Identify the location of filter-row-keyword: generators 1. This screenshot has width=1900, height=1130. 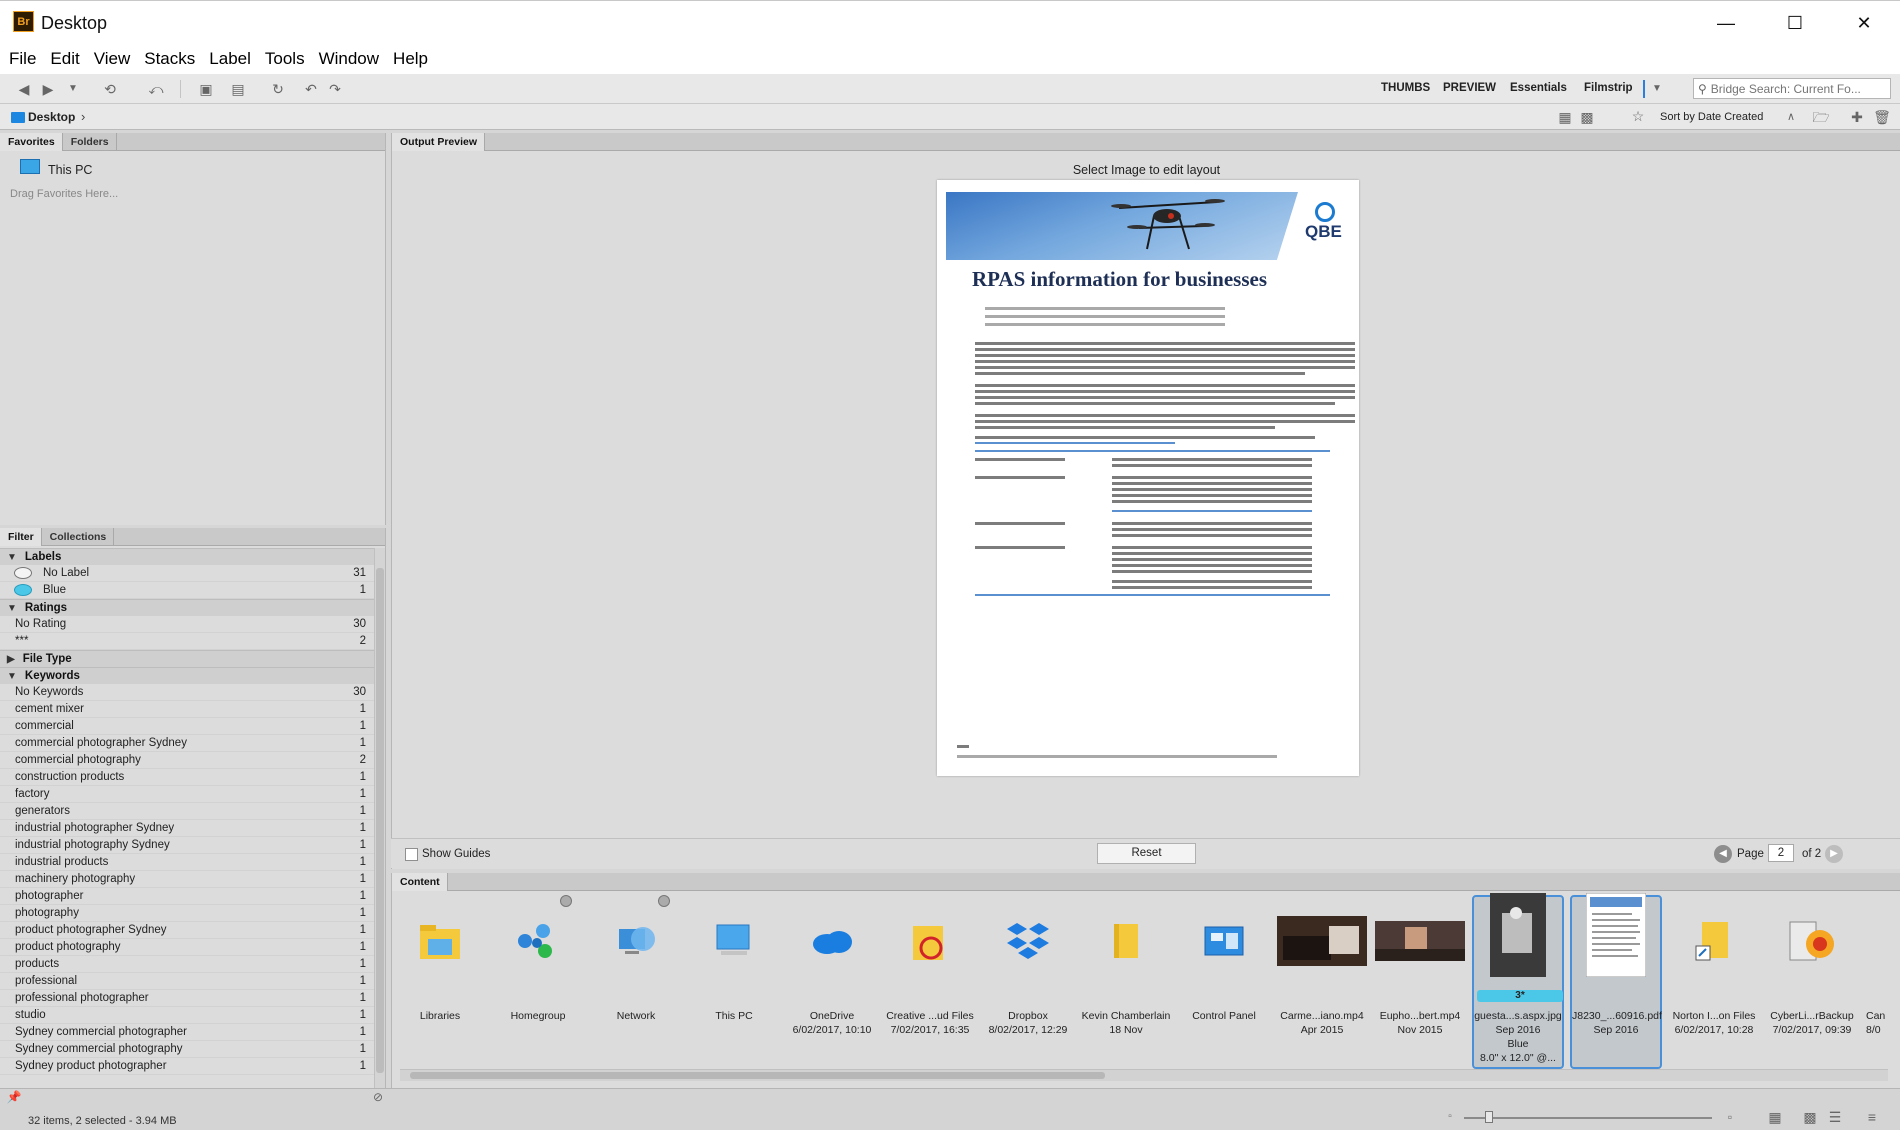
(187, 811).